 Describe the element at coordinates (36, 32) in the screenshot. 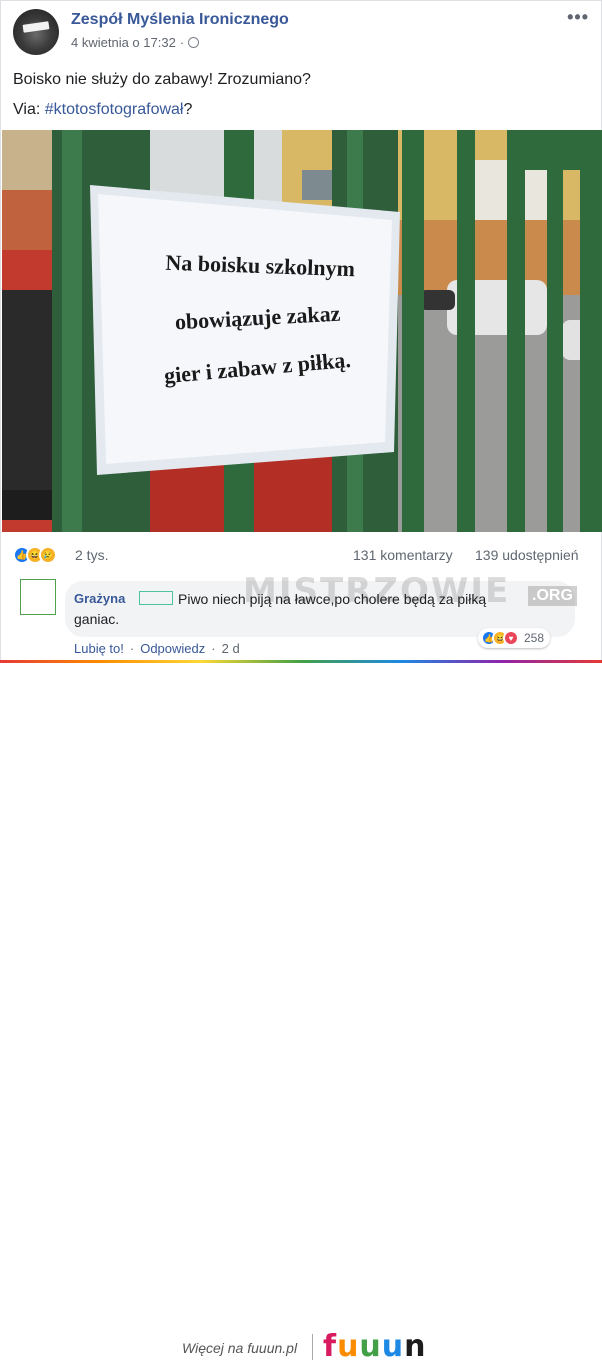

I see `page-avatar` at that location.